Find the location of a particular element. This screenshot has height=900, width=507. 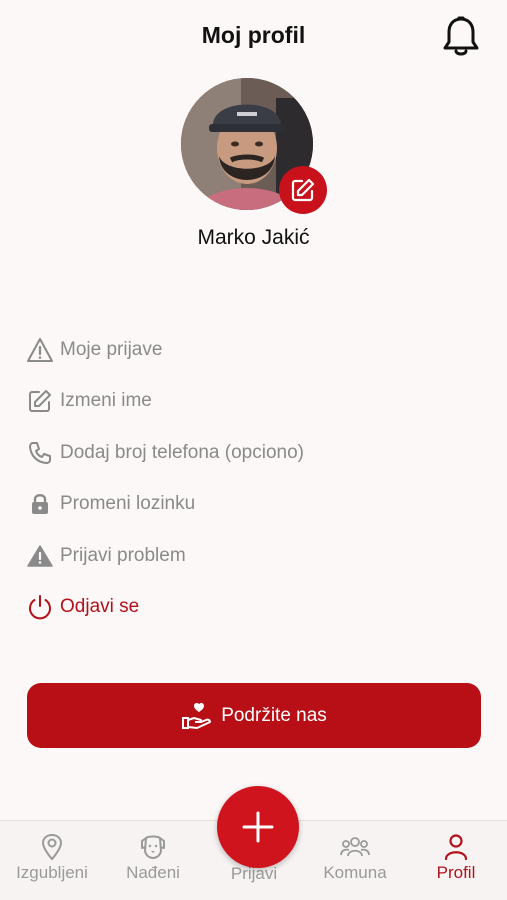

heart-hand-icon is located at coordinates (197, 716).